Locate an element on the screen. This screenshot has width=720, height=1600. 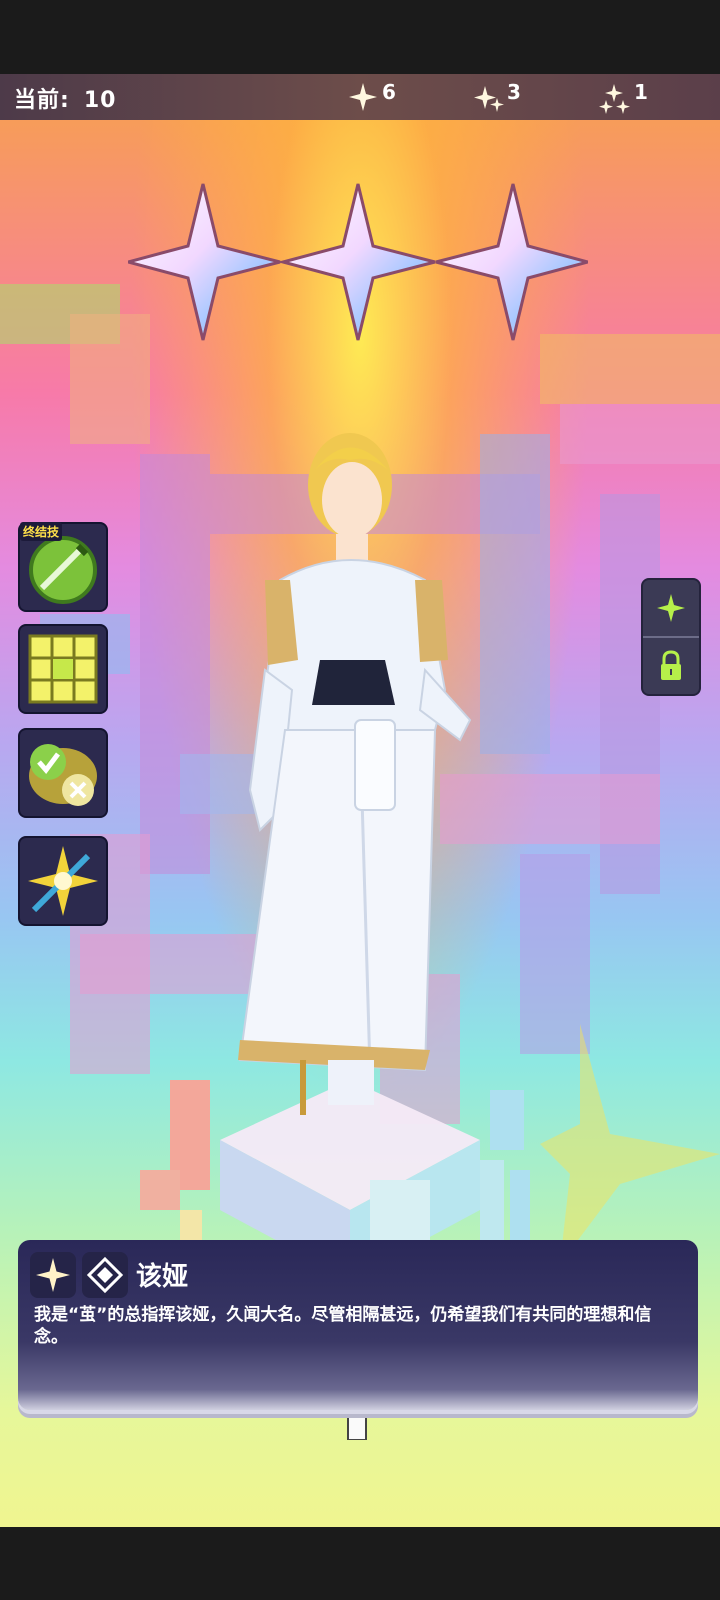
count-value: 1 is located at coordinates (641, 92).